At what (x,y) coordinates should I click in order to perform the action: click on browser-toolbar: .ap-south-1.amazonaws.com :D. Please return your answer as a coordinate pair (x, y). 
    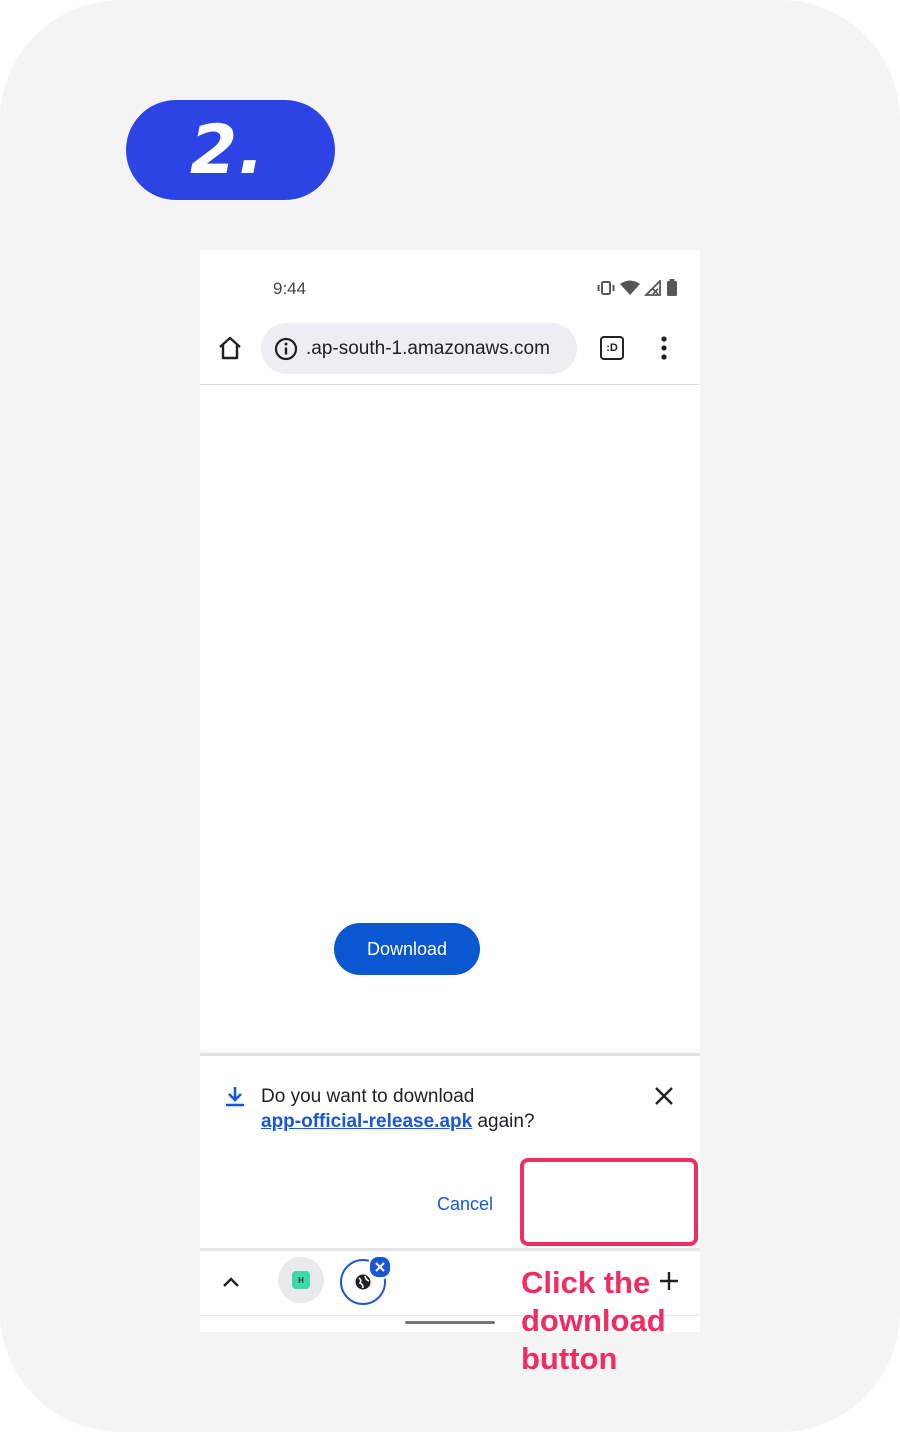
    Looking at the image, I should click on (450, 352).